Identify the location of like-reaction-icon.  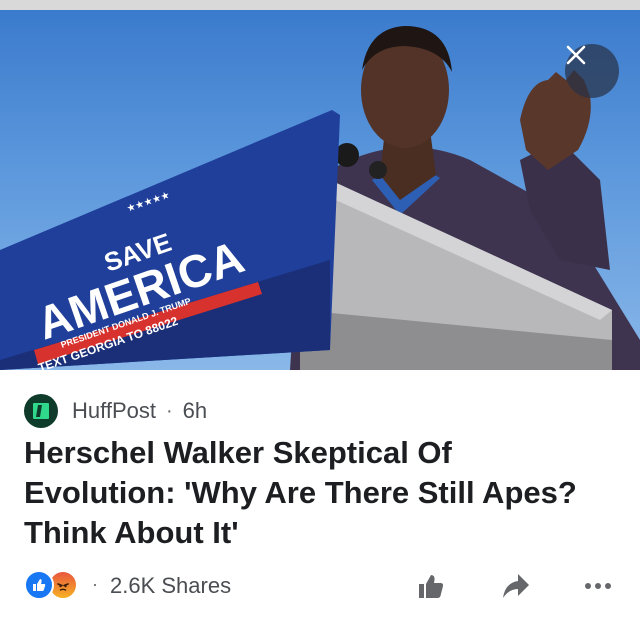
(39, 585).